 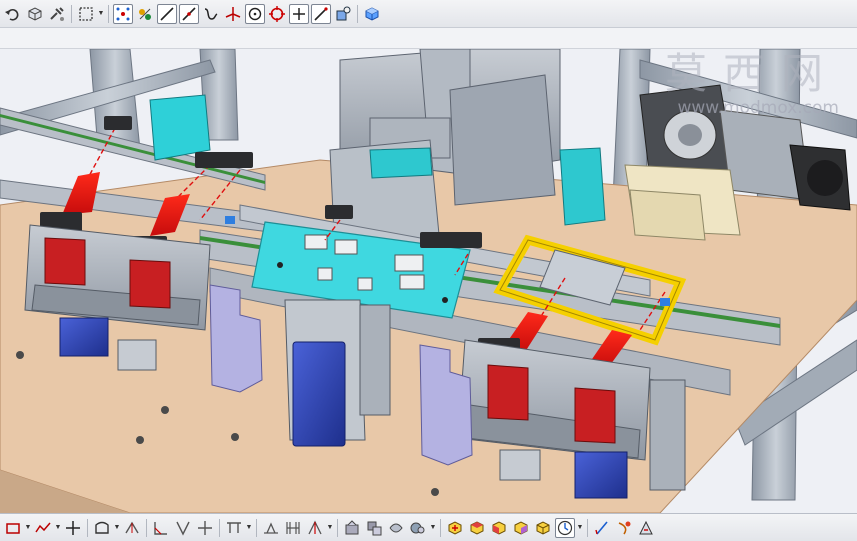 I want to click on curve-icon, so click(x=43, y=528).